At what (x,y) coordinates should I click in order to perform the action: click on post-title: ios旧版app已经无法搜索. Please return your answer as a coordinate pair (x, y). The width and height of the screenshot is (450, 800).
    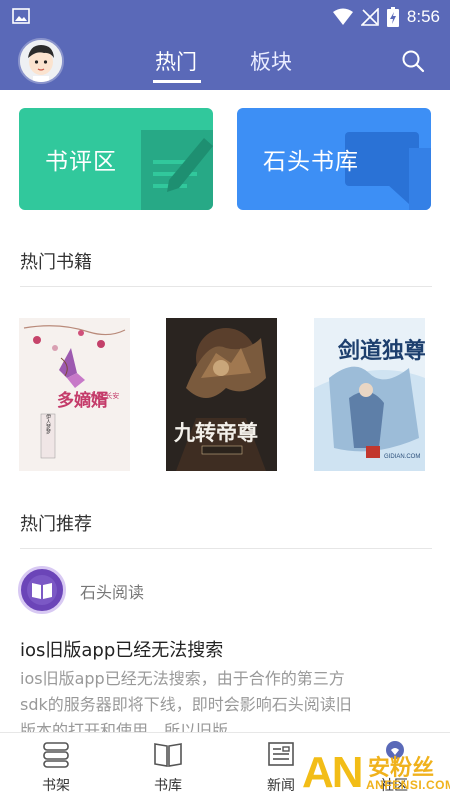
    Looking at the image, I should click on (121, 649).